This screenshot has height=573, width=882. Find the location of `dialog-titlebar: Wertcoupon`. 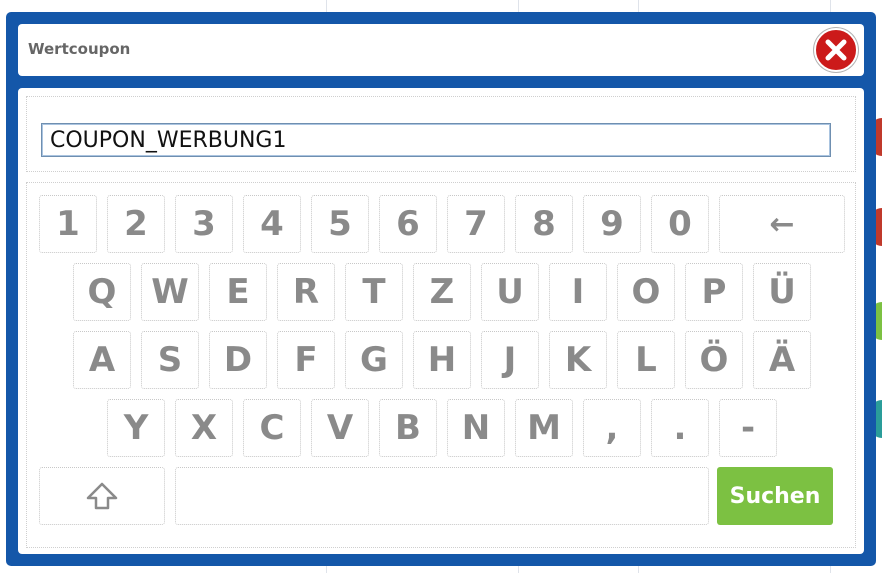

dialog-titlebar: Wertcoupon is located at coordinates (441, 50).